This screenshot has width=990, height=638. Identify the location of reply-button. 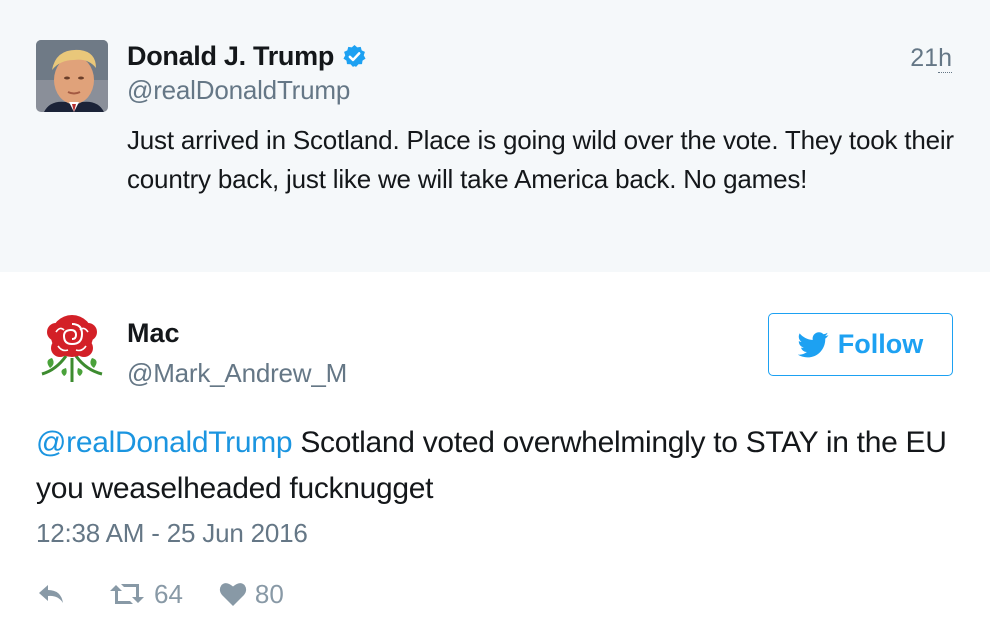
(54, 594).